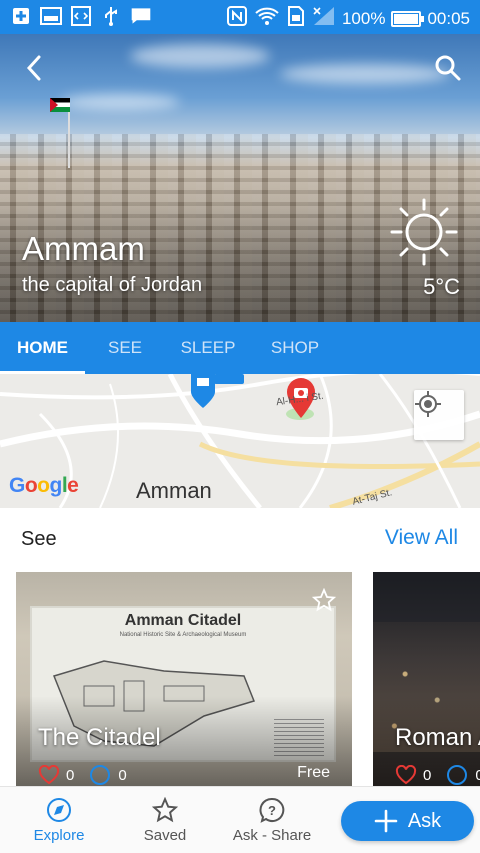 The width and height of the screenshot is (480, 853). Describe the element at coordinates (437, 737) in the screenshot. I see `card-title: Roman A` at that location.